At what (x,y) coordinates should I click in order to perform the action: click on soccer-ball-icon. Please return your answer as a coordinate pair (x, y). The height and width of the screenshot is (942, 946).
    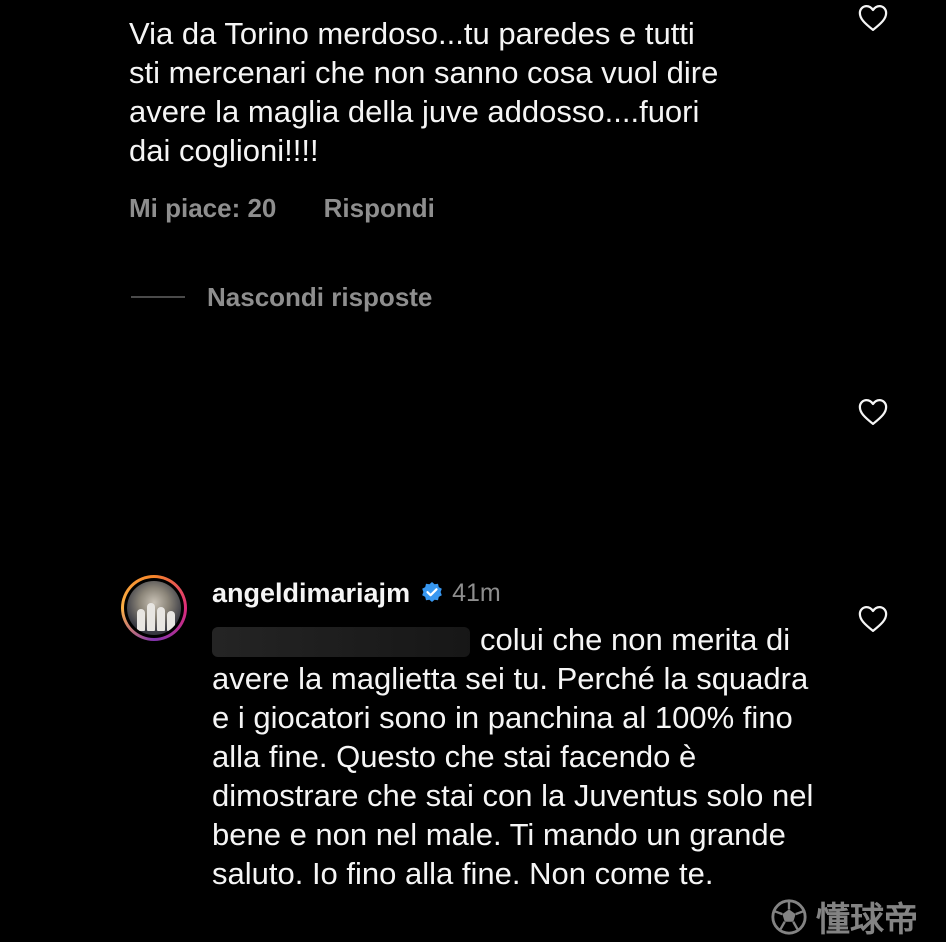
    Looking at the image, I should click on (789, 916).